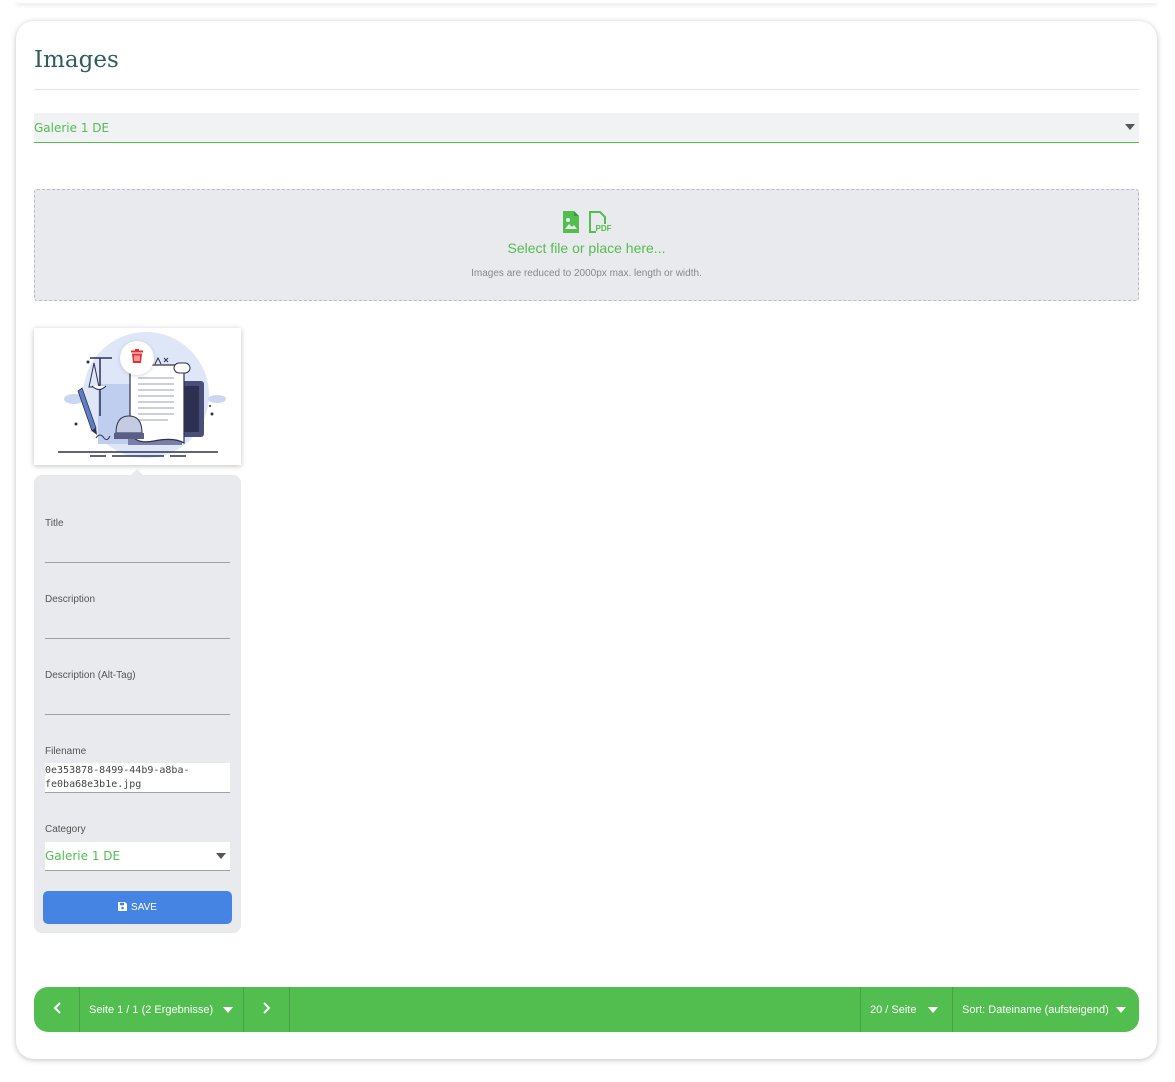 The image size is (1175, 1082). Describe the element at coordinates (586, 224) in the screenshot. I see `dropzone-icons: PDF` at that location.